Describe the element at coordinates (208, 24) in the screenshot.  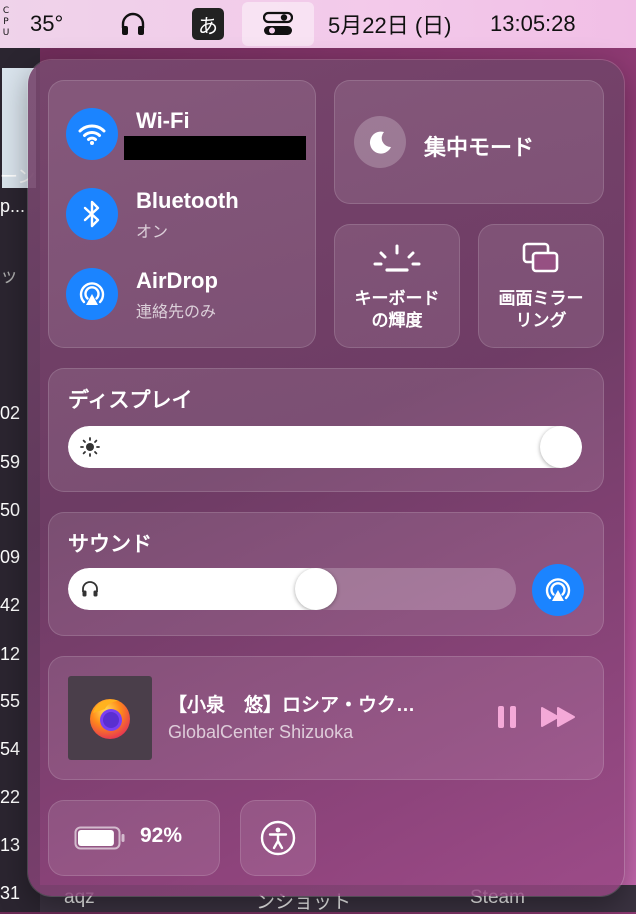
I see `input-method-indicator: あ` at that location.